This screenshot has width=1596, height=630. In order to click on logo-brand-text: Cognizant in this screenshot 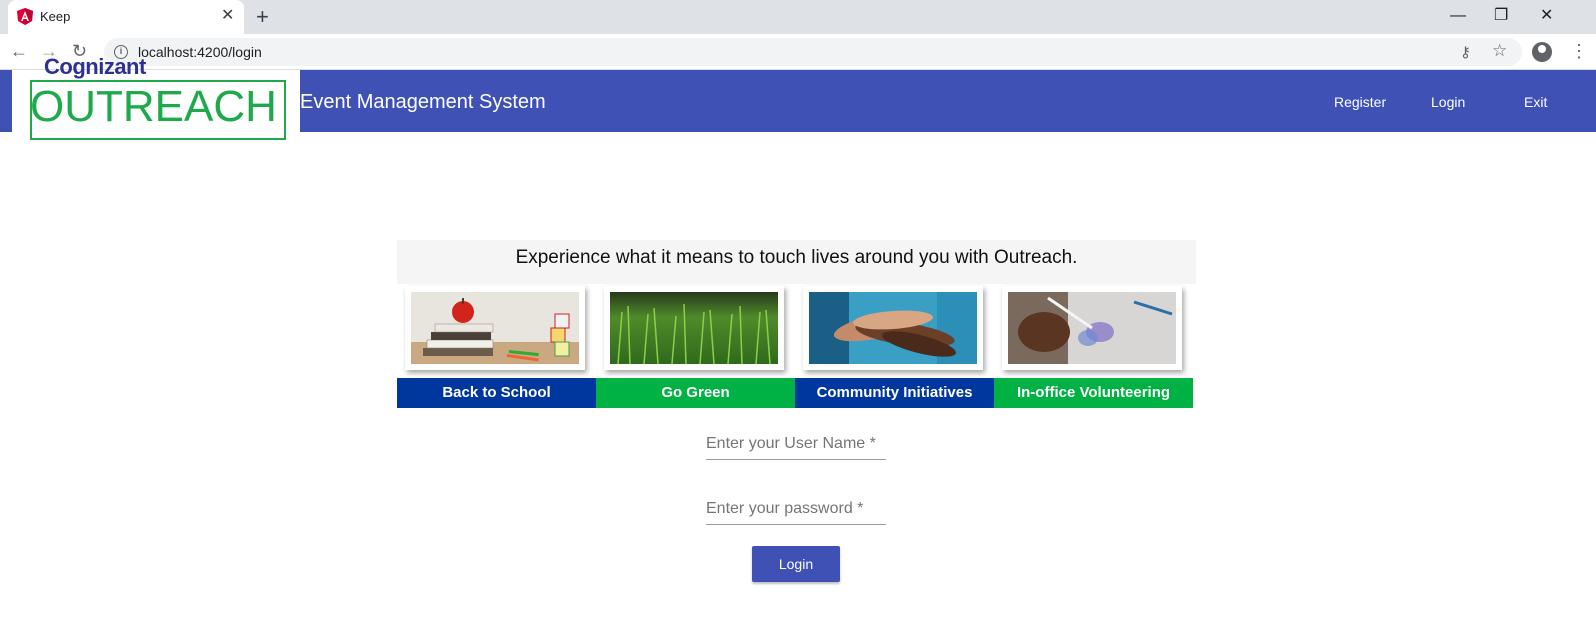, I will do `click(95, 66)`.